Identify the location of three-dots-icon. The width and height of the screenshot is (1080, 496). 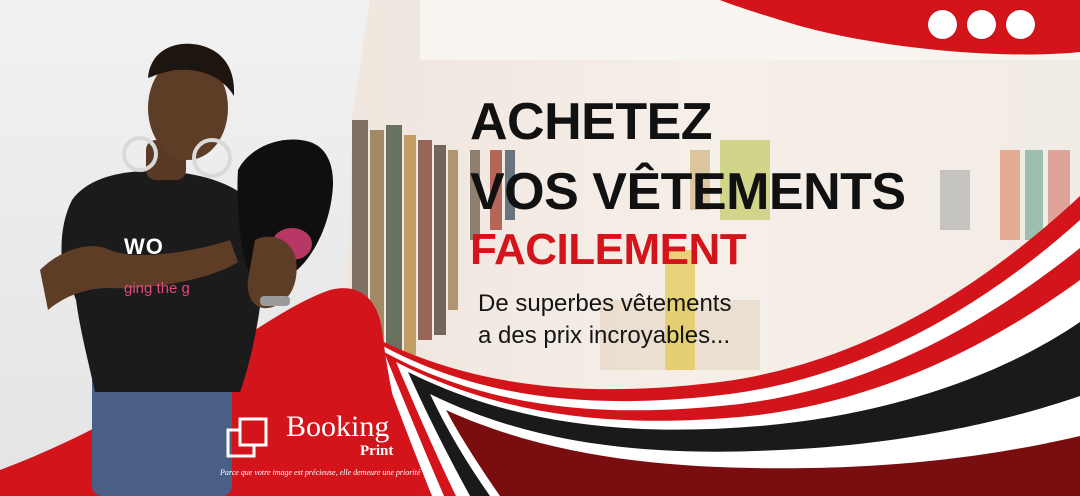
(981, 24).